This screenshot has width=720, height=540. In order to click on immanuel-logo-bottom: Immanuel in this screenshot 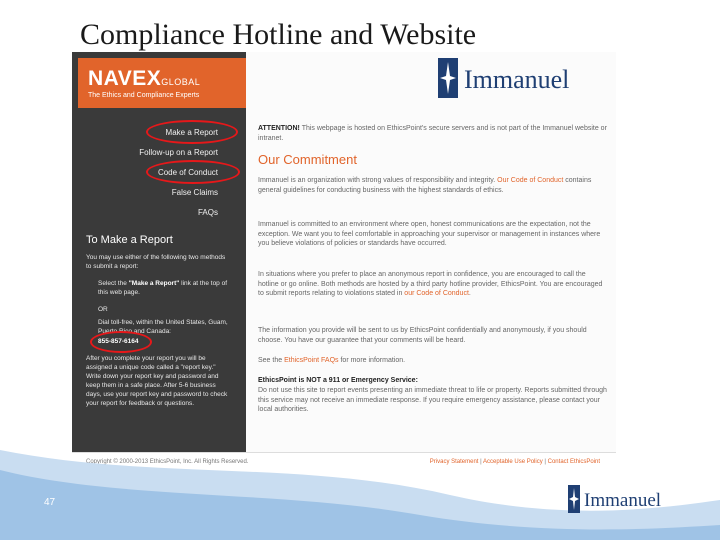, I will do `click(614, 499)`.